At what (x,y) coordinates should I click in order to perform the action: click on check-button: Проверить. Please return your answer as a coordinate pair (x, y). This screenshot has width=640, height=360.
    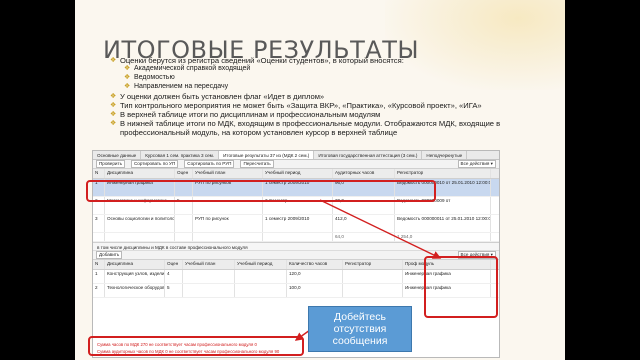
    Looking at the image, I should click on (110, 164).